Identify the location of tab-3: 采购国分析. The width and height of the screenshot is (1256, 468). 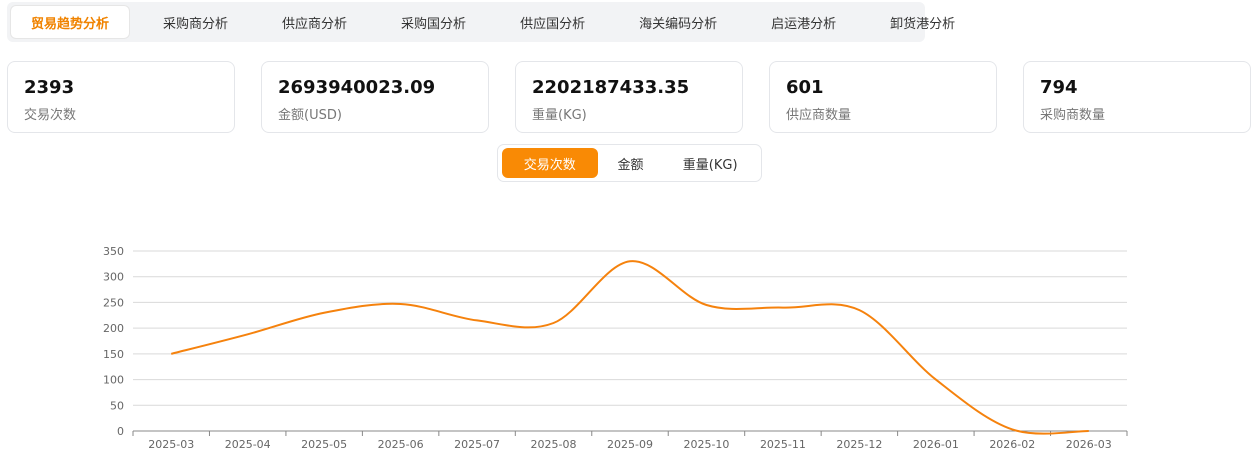
(433, 22).